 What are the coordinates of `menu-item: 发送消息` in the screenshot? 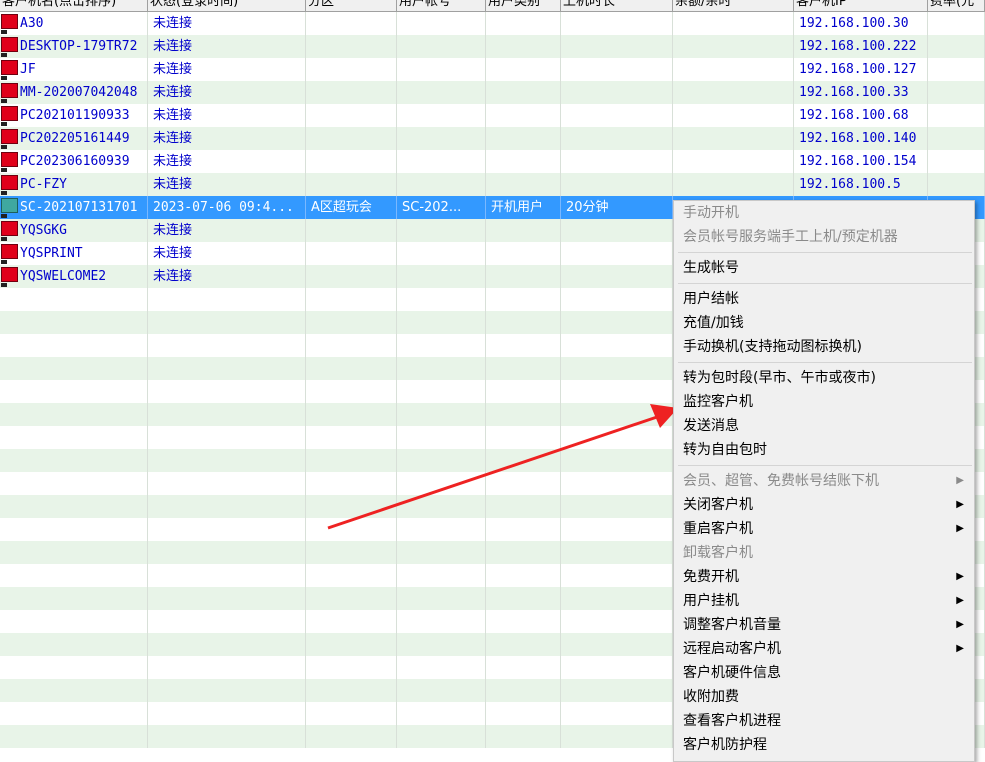 It's located at (824, 426).